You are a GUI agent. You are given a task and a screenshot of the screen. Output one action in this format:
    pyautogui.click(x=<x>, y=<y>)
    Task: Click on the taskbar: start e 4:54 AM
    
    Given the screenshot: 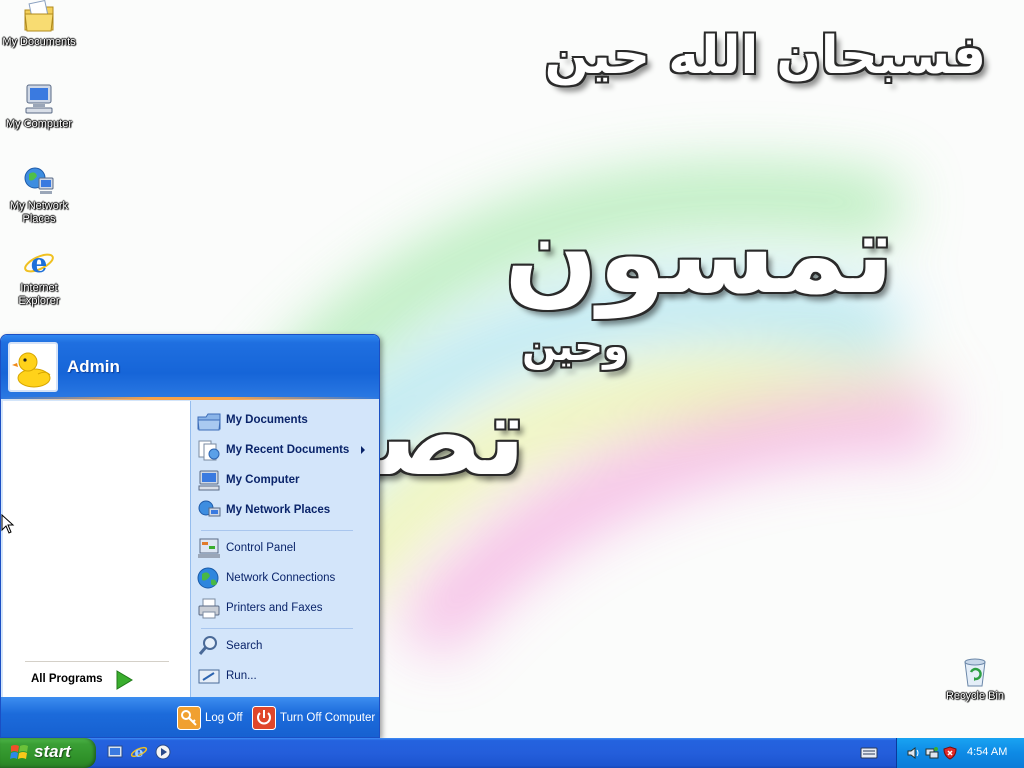 What is the action you would take?
    pyautogui.click(x=512, y=753)
    